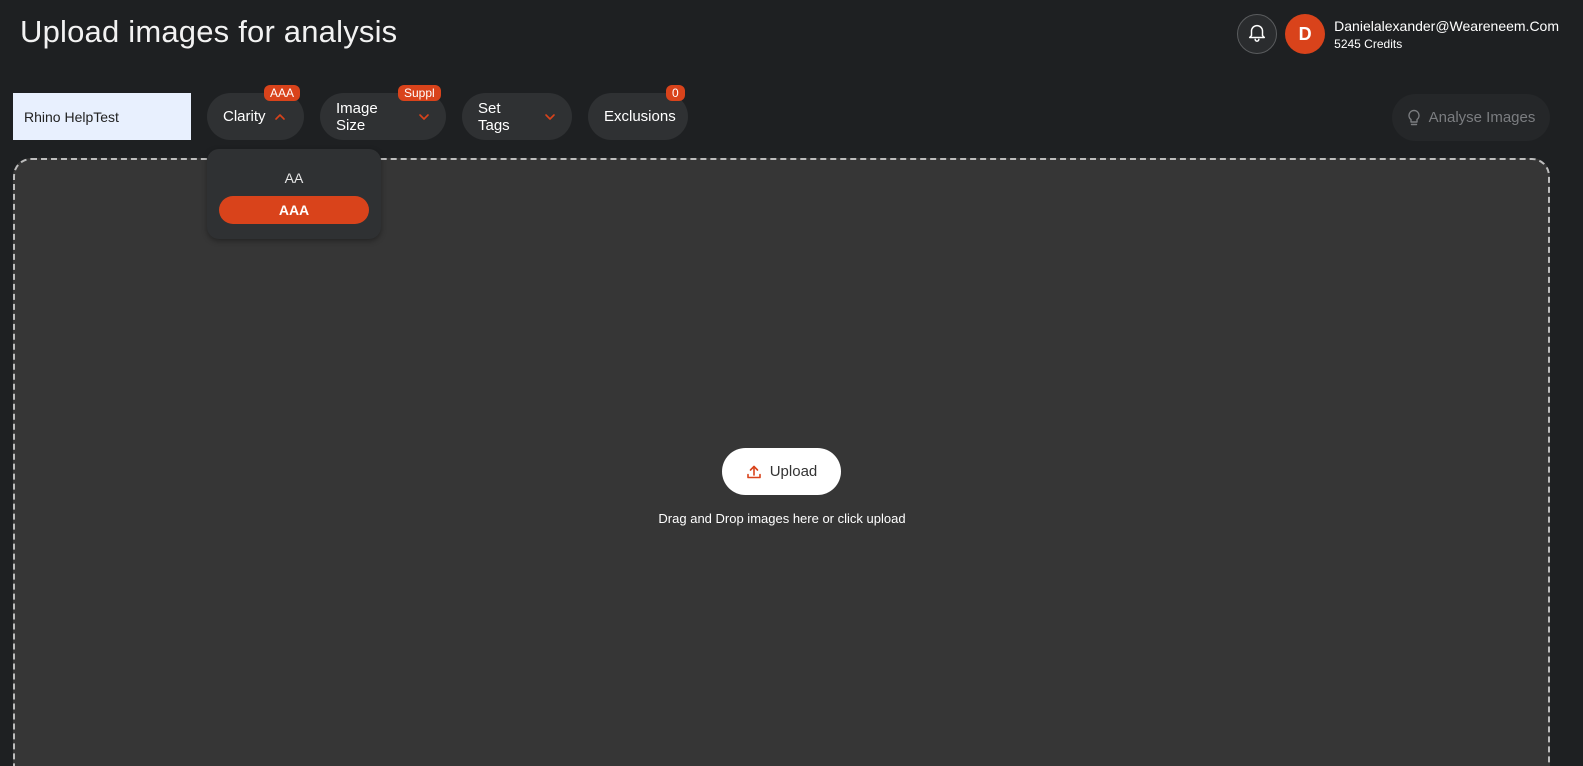 The image size is (1583, 766). Describe the element at coordinates (494, 116) in the screenshot. I see `set-tags-label: Set Tags` at that location.